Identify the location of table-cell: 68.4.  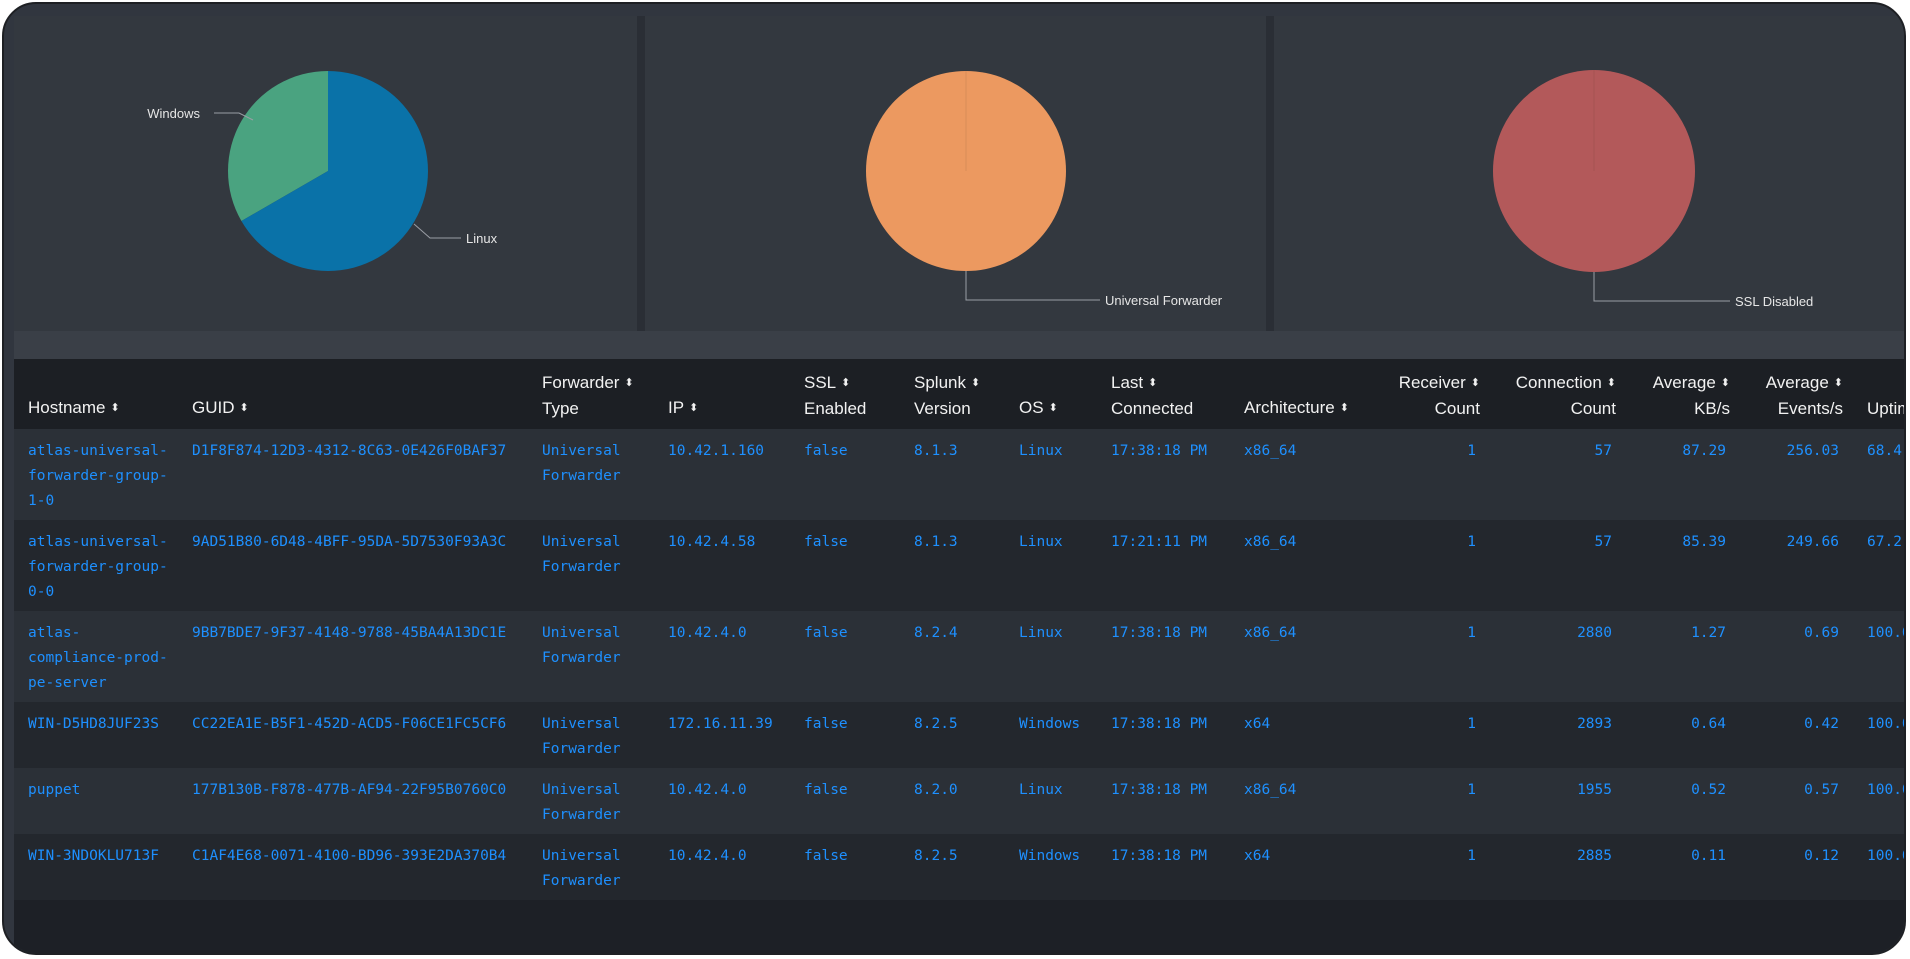
(1878, 474).